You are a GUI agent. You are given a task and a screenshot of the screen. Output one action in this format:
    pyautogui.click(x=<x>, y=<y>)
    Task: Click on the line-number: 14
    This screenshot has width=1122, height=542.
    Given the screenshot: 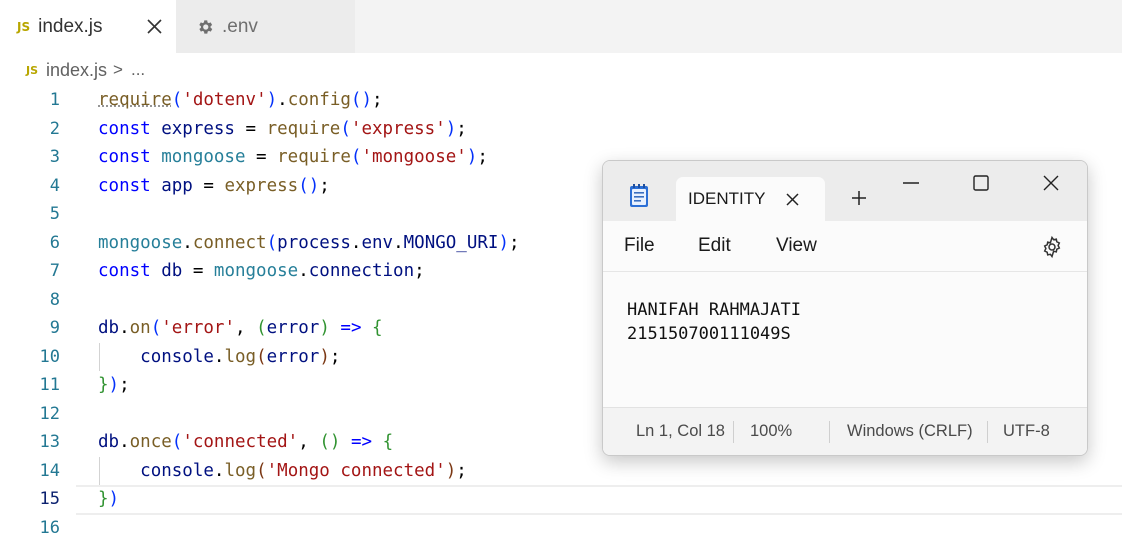 What is the action you would take?
    pyautogui.click(x=30, y=471)
    